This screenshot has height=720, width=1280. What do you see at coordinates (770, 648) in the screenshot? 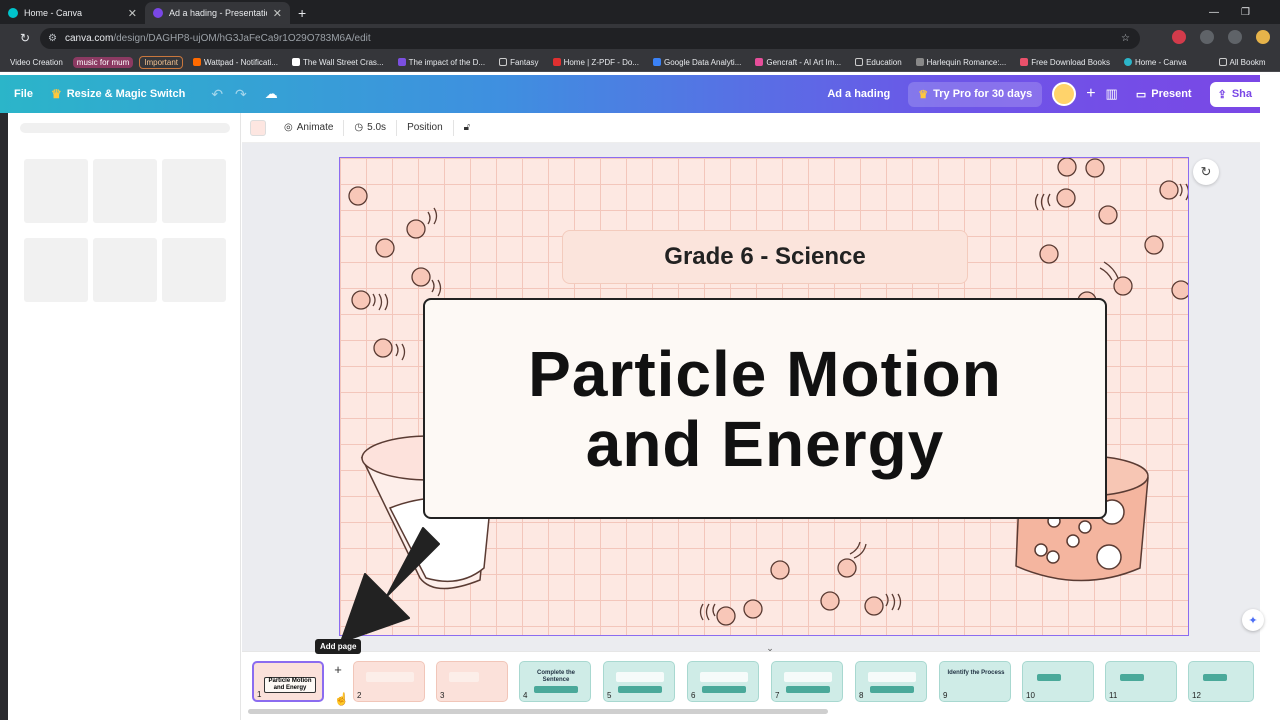
I see `chevron-down-icon: ⌄` at bounding box center [770, 648].